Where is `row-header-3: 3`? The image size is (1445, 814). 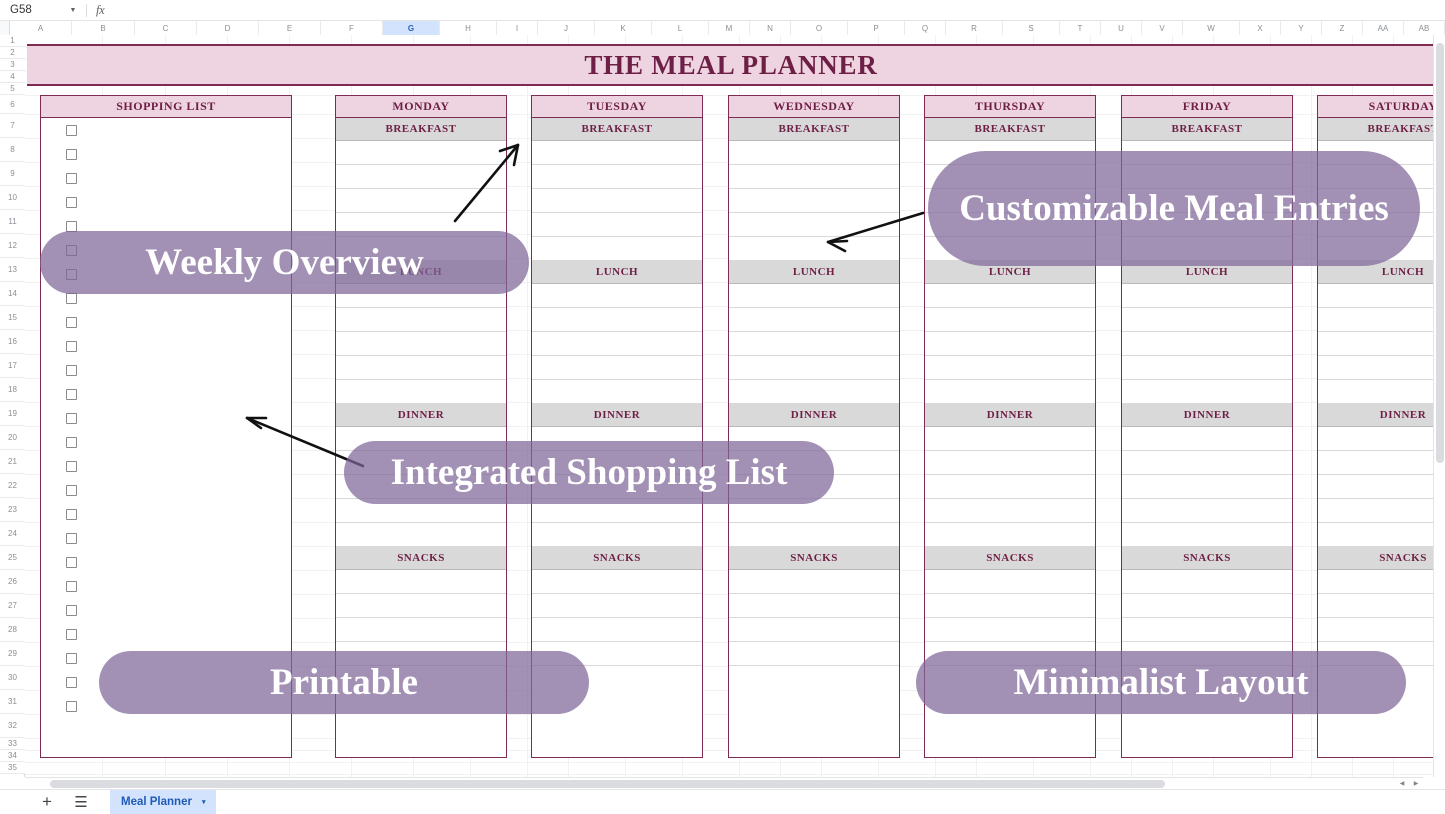
row-header-3: 3 is located at coordinates (12, 65).